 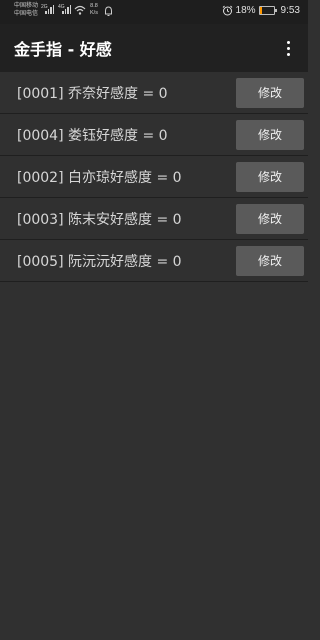 I want to click on list-item: [0001] 乔奈好感度 = 0 修改, so click(x=154, y=93).